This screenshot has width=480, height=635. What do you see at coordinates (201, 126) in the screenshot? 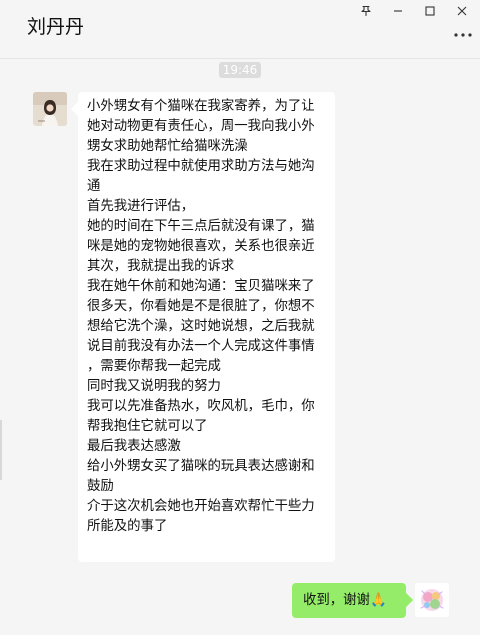
I see `message-line: 她对动物更有责任心，周一我向我小外` at bounding box center [201, 126].